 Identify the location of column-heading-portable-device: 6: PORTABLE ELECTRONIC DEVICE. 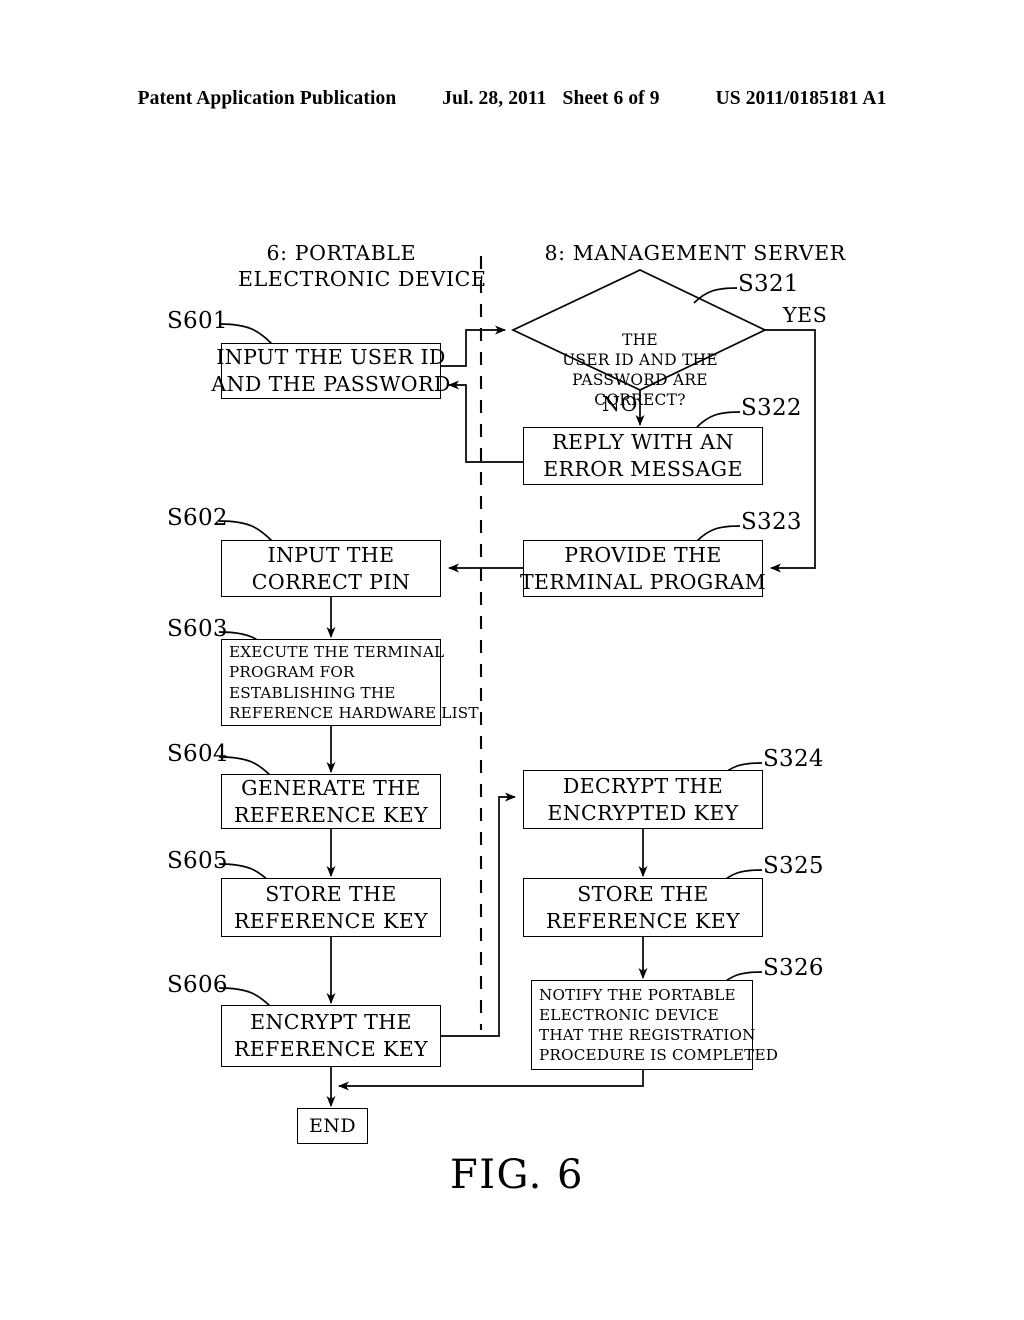
(362, 266).